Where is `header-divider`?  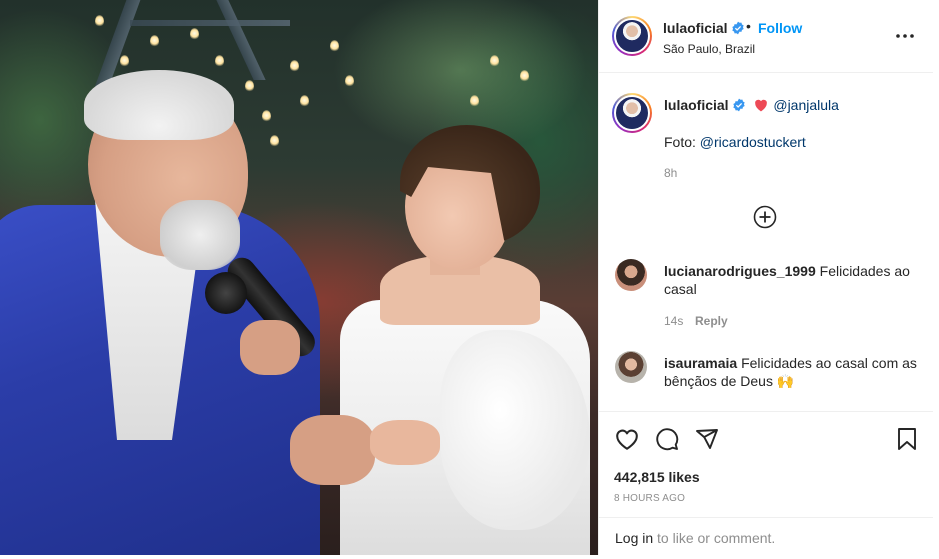 header-divider is located at coordinates (765, 72).